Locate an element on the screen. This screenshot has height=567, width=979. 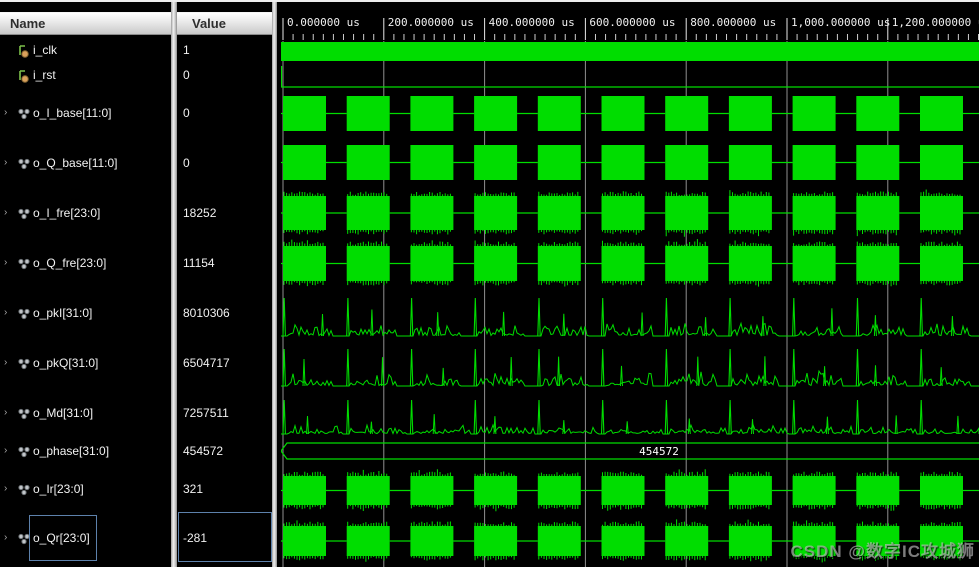
time-tick-label: 200.000000 us is located at coordinates (431, 22).